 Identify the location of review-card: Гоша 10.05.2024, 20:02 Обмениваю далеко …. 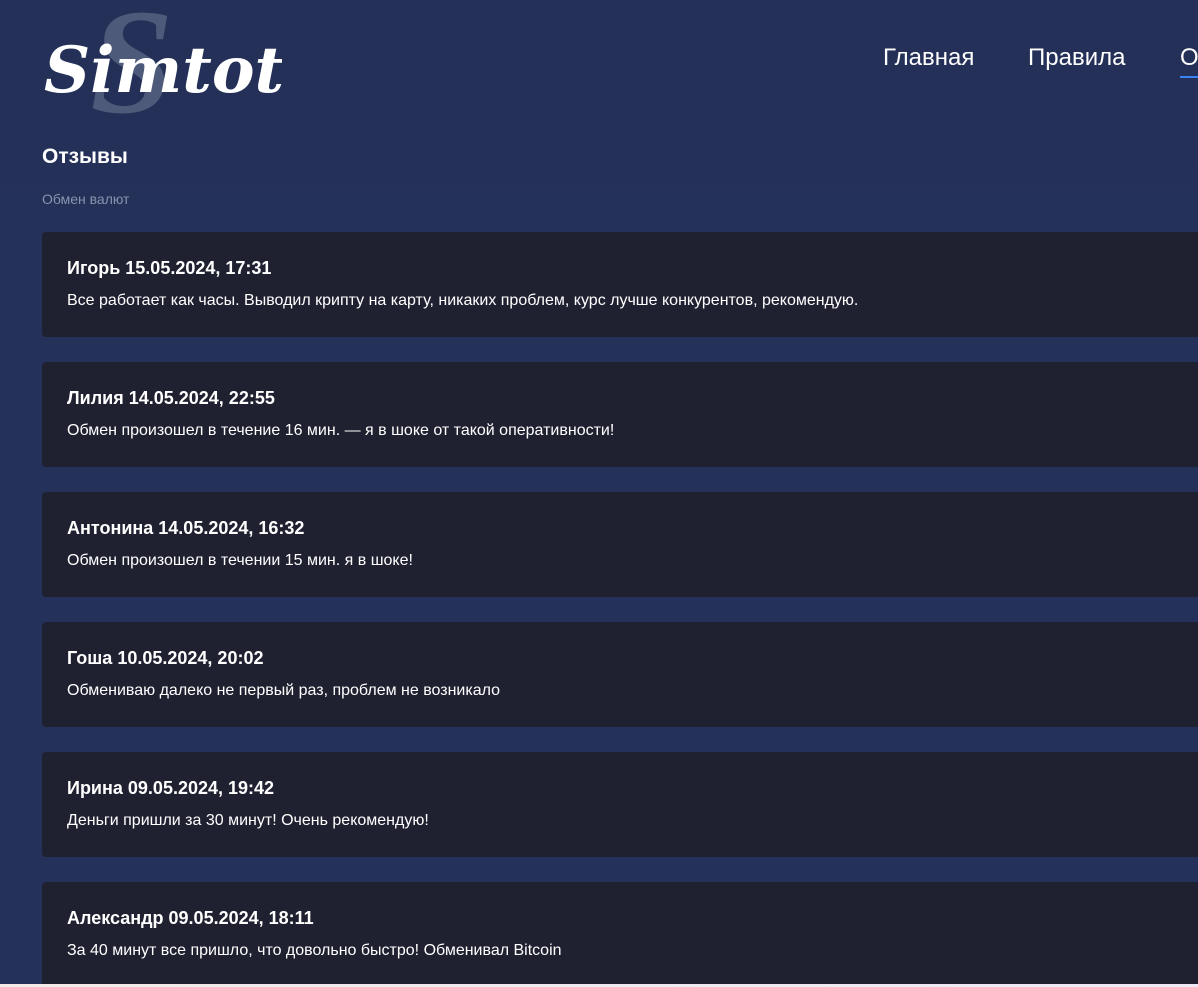
(620, 674).